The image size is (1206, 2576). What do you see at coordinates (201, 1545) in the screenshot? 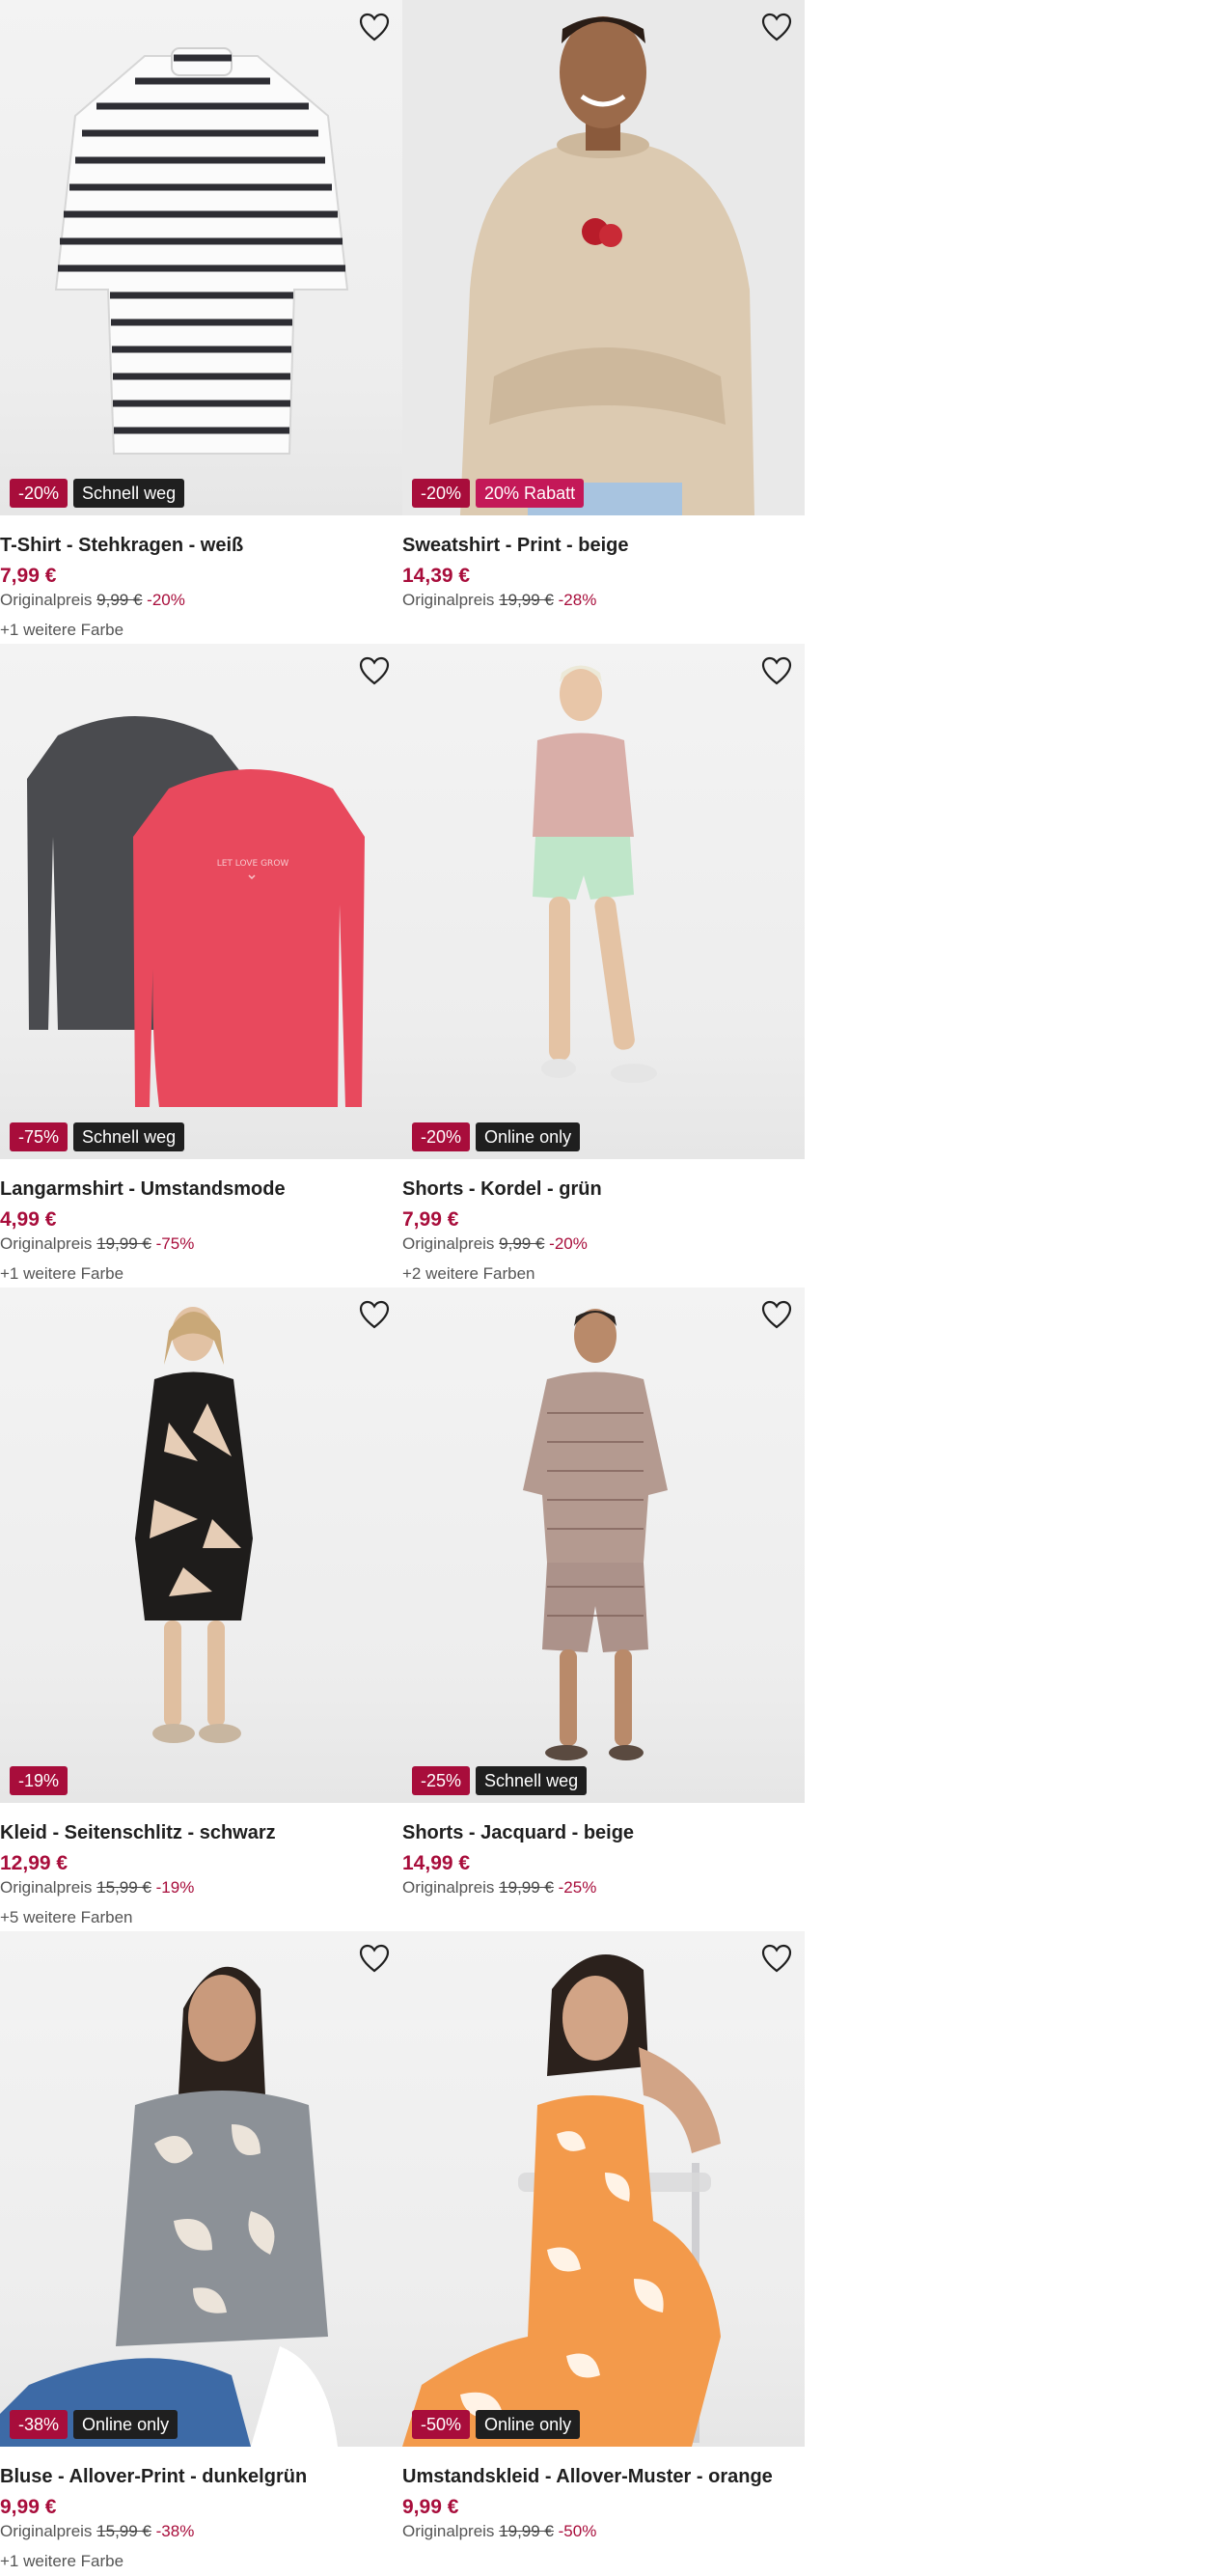
I see `product-image: -19%` at bounding box center [201, 1545].